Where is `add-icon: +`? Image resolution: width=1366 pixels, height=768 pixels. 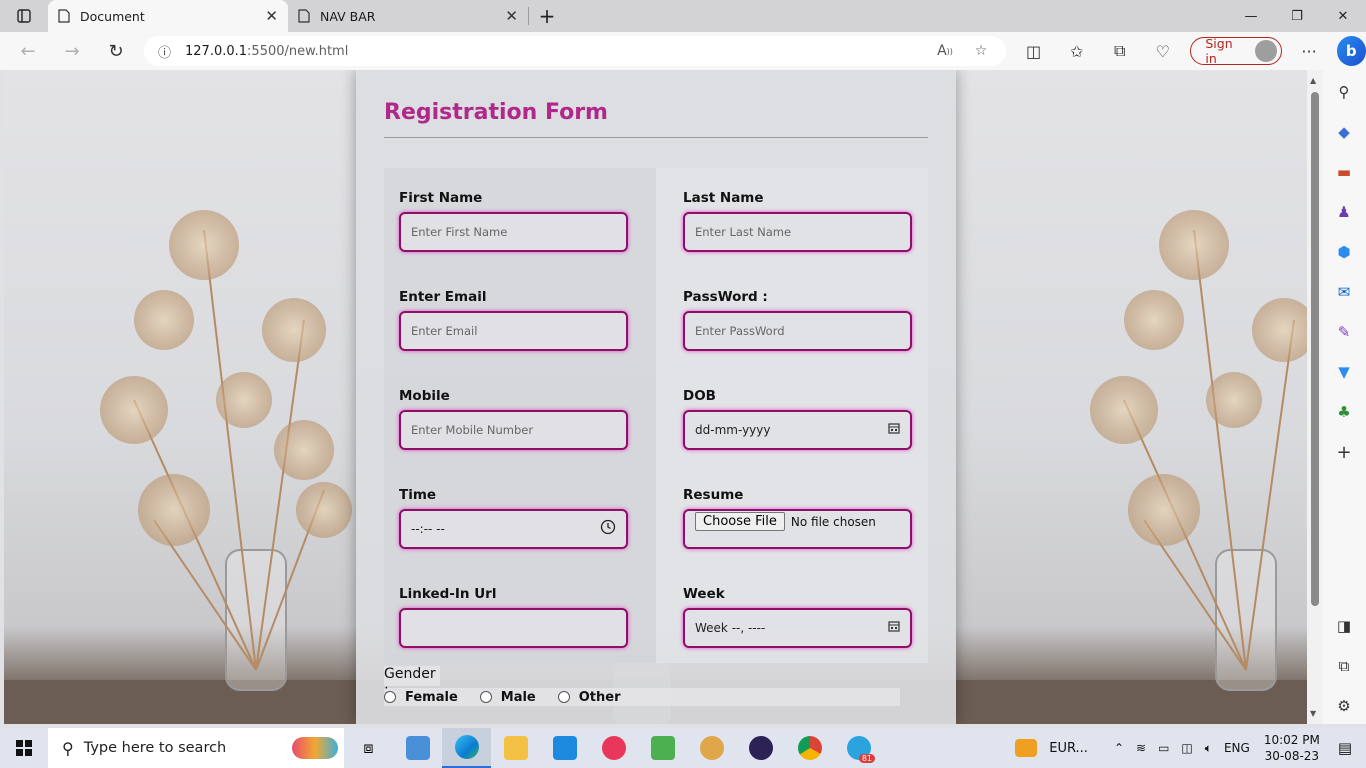 add-icon: + is located at coordinates (1344, 452).